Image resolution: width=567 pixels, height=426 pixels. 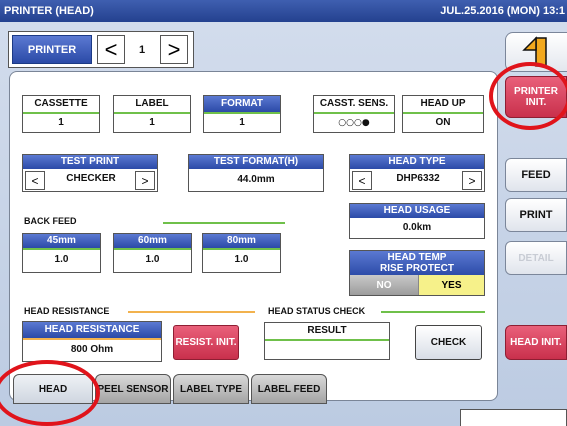 What do you see at coordinates (152, 114) in the screenshot?
I see `label-box: LABEL 1` at bounding box center [152, 114].